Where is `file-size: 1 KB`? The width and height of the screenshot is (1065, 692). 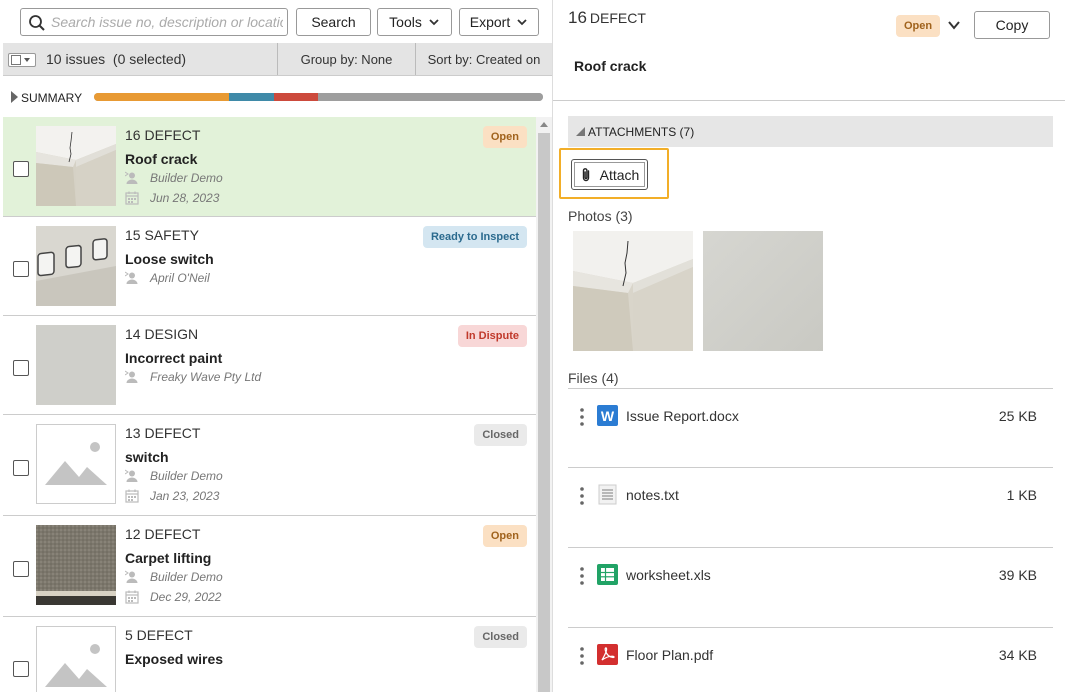 file-size: 1 KB is located at coordinates (1021, 495).